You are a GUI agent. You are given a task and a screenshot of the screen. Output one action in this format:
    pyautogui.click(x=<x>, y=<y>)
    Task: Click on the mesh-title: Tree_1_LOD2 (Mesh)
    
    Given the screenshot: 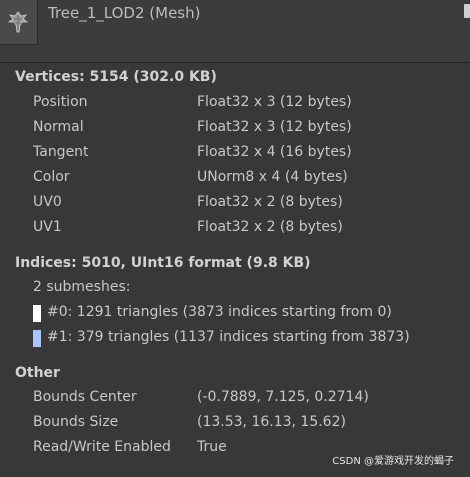 What is the action you would take?
    pyautogui.click(x=124, y=13)
    